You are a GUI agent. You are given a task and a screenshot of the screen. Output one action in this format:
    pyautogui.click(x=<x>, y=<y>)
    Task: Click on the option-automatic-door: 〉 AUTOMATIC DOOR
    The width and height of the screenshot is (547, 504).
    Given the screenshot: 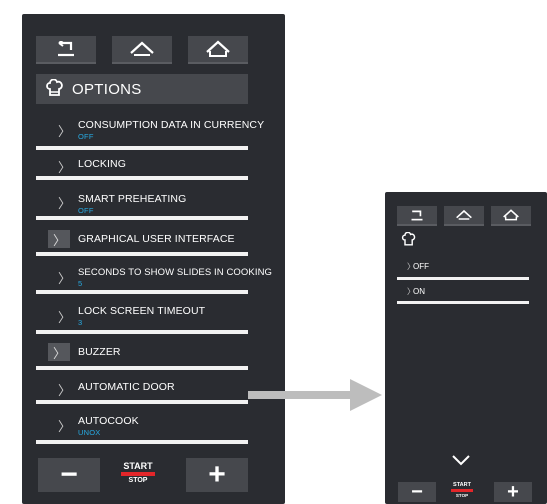 What is the action you would take?
    pyautogui.click(x=142, y=387)
    